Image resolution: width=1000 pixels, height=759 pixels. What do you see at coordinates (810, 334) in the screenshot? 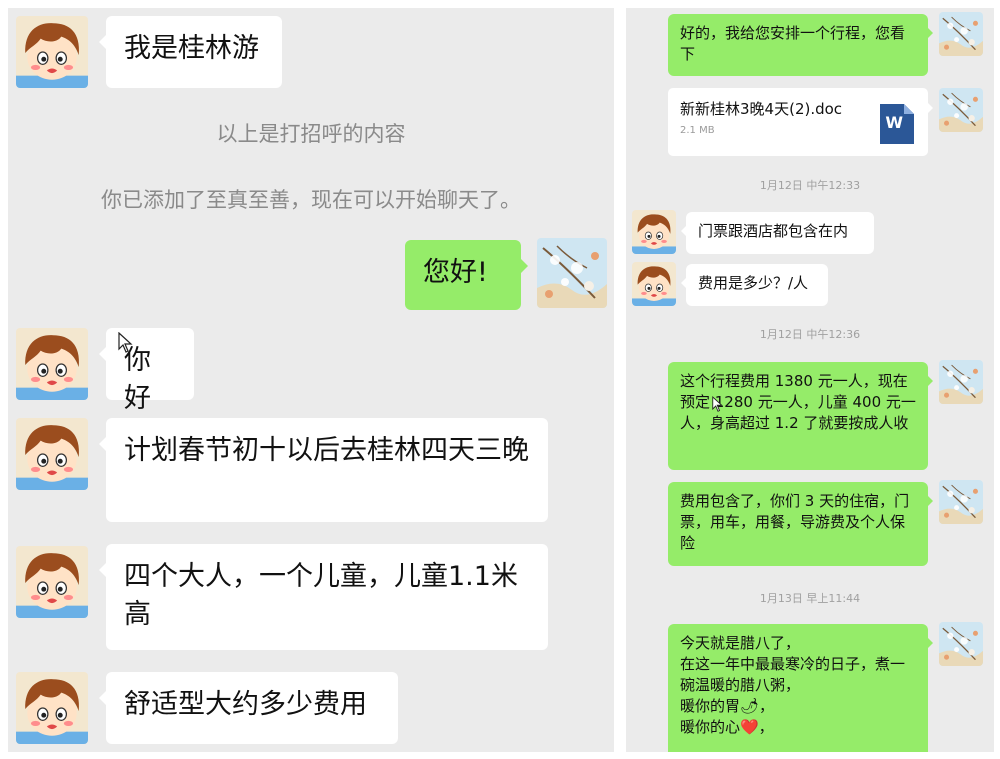
I see `timestamp: 1月12日 中午12:36` at bounding box center [810, 334].